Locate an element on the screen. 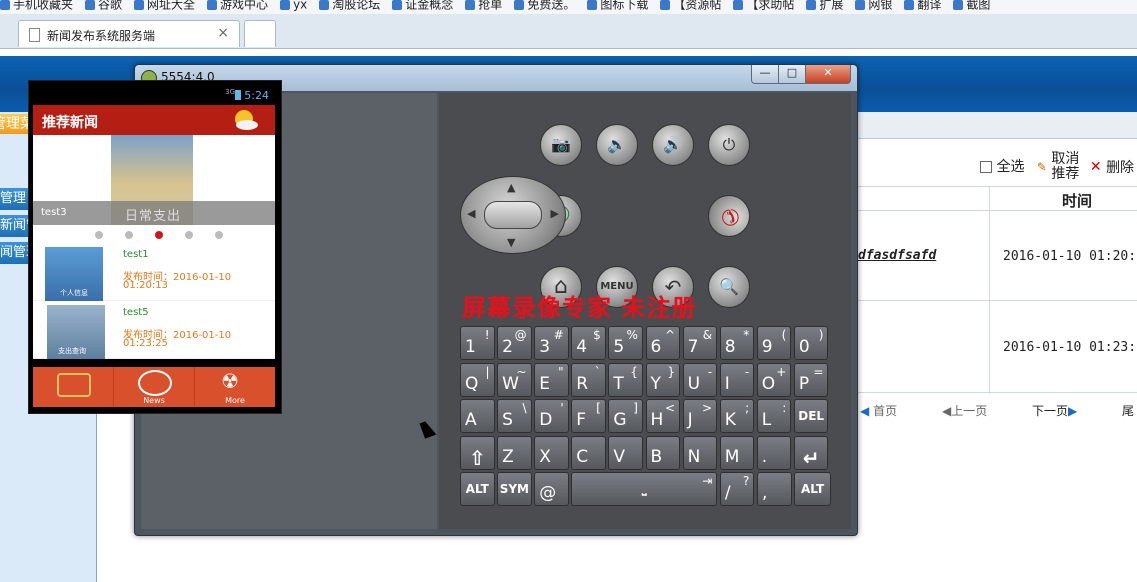  key-space: ⎵ ⇥ is located at coordinates (644, 489).